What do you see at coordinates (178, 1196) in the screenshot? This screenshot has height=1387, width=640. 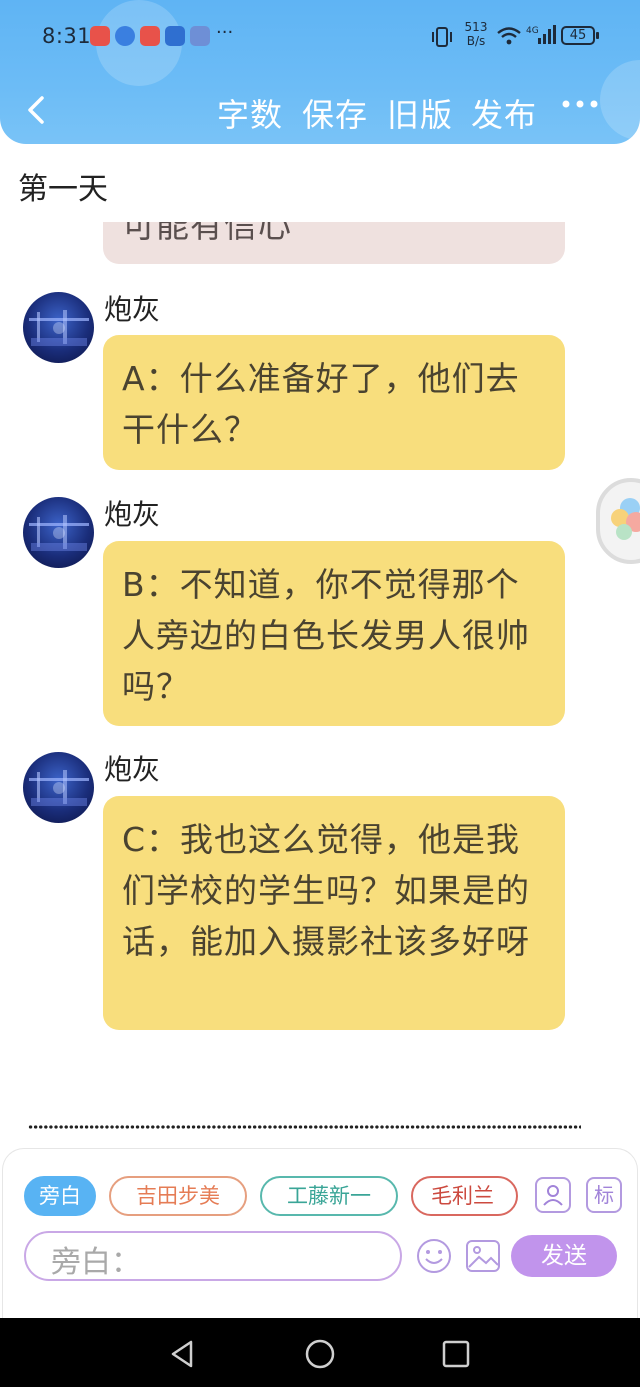 I see `role-chip-yoshida-ayumi: 吉田步美` at bounding box center [178, 1196].